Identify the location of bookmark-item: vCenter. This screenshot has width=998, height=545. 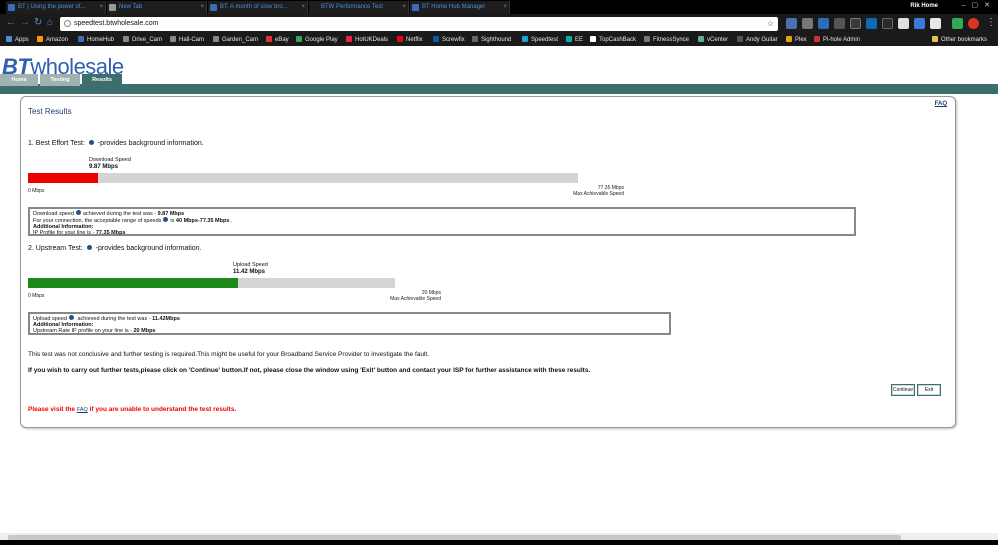
(713, 40).